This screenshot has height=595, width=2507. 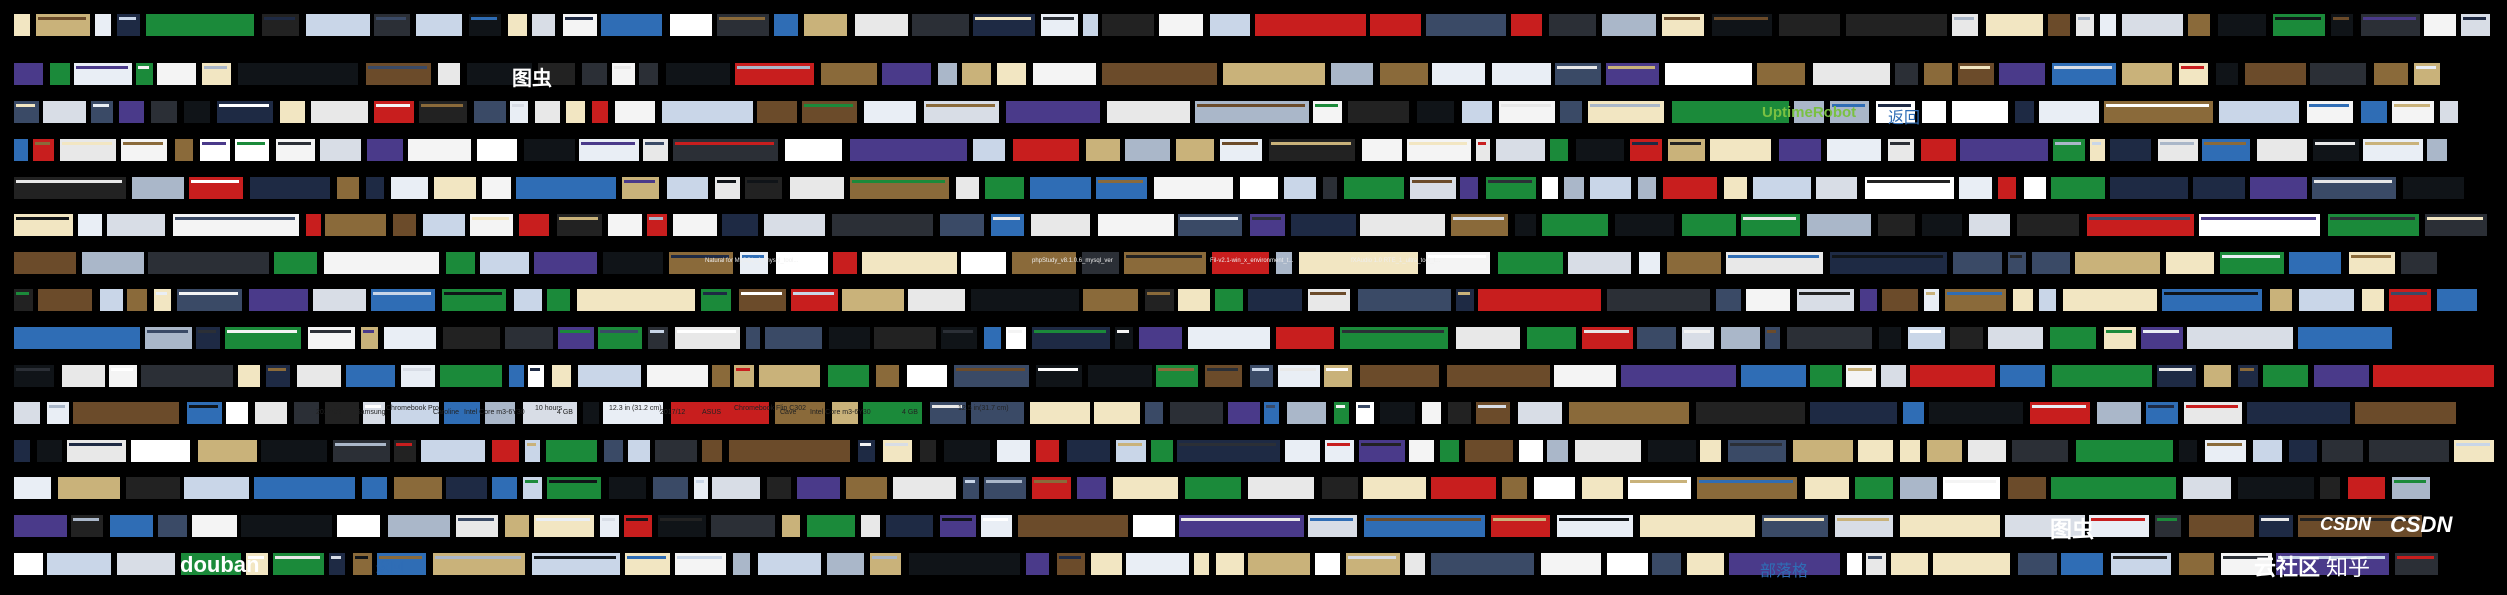 What do you see at coordinates (983, 408) in the screenshot?
I see `chip-asus-screen: 12.5 in(31.7 cm)` at bounding box center [983, 408].